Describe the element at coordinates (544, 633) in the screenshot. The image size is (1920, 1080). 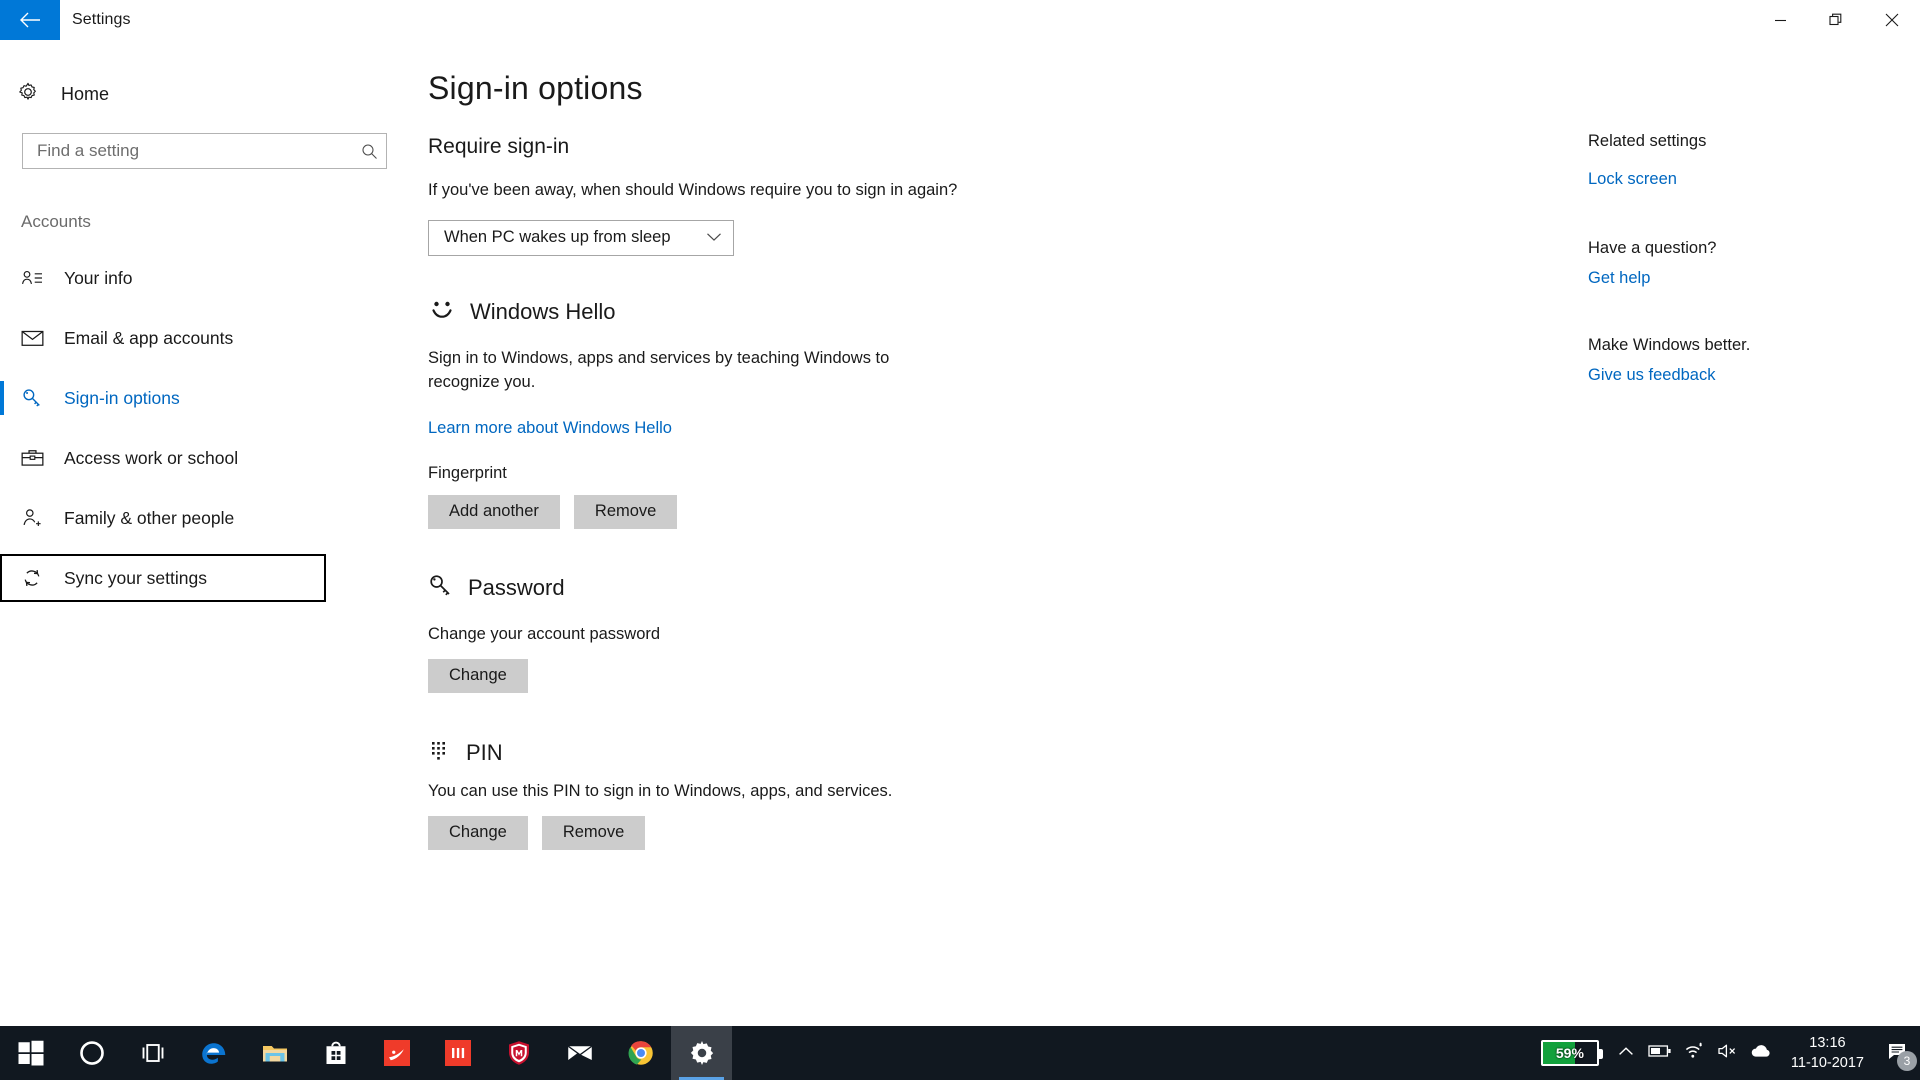
I see `password-description: Change your account password` at that location.